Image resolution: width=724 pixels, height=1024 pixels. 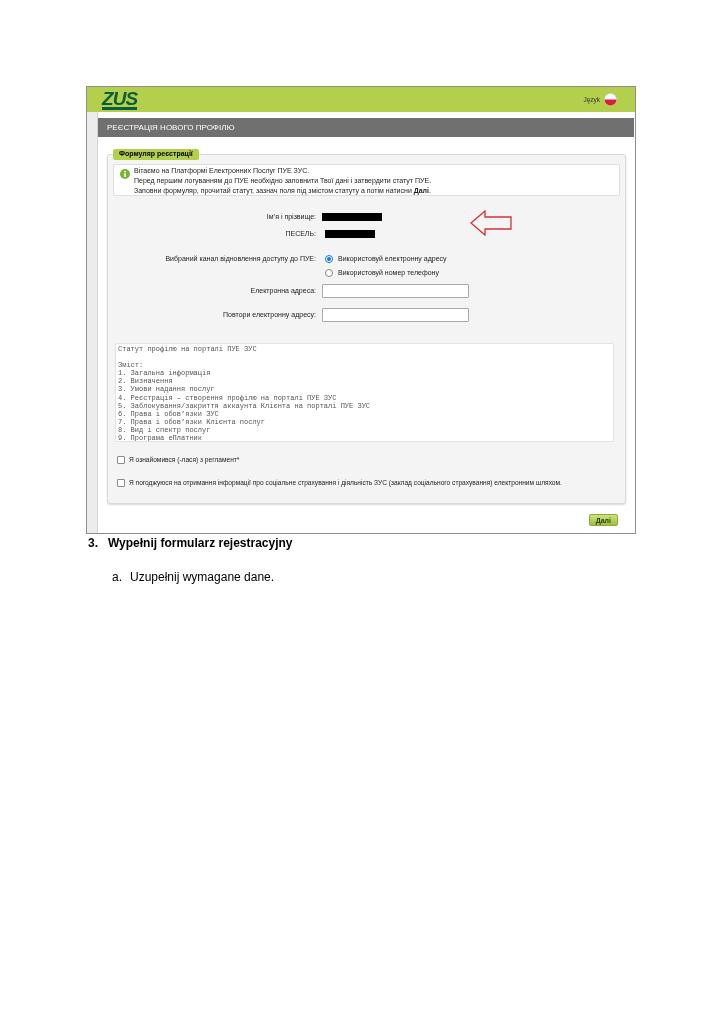 I want to click on step-title: Wypełnij formularz rejestracyjny, so click(x=200, y=543).